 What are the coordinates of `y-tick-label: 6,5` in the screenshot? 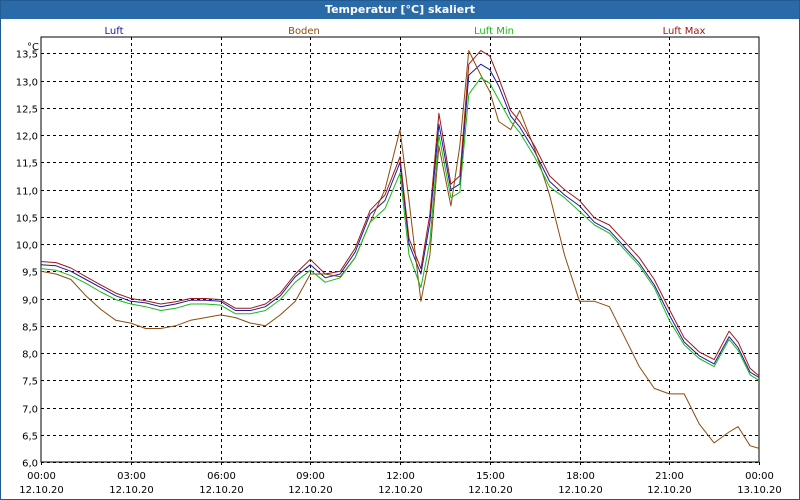 It's located at (30, 437).